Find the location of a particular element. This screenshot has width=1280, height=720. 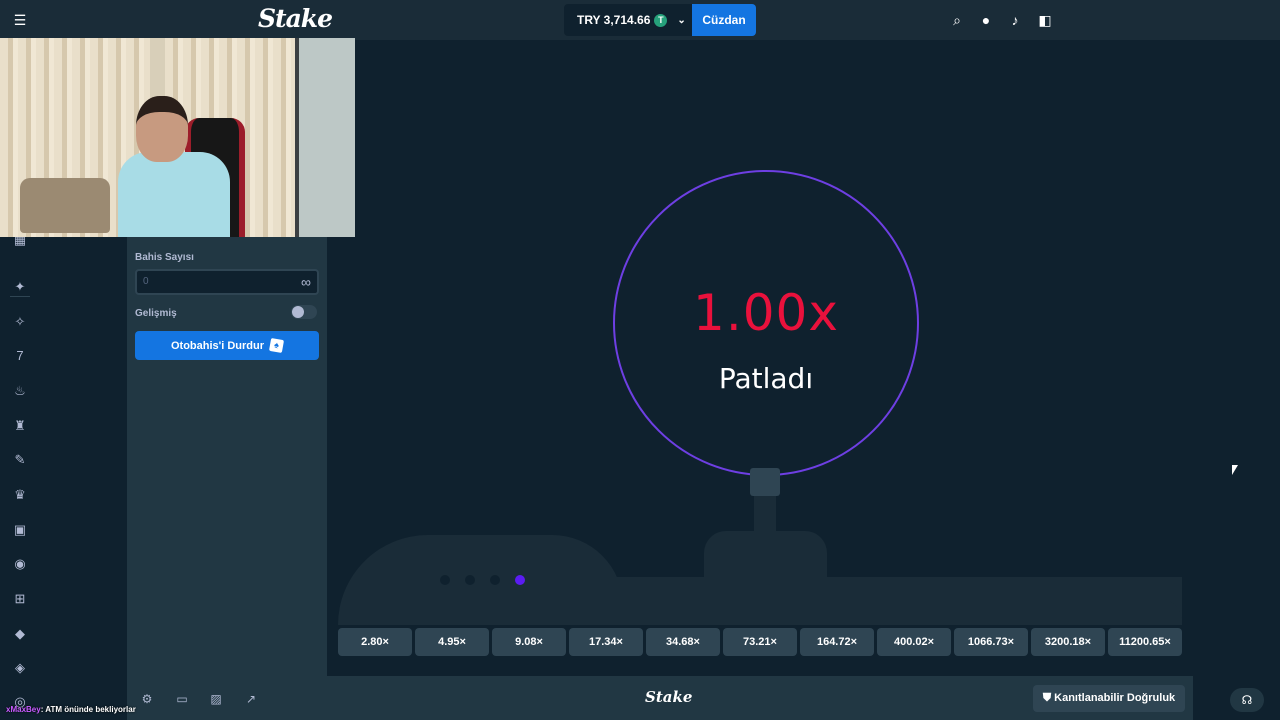

chevron-down-icon: ⌄ is located at coordinates (681, 20).